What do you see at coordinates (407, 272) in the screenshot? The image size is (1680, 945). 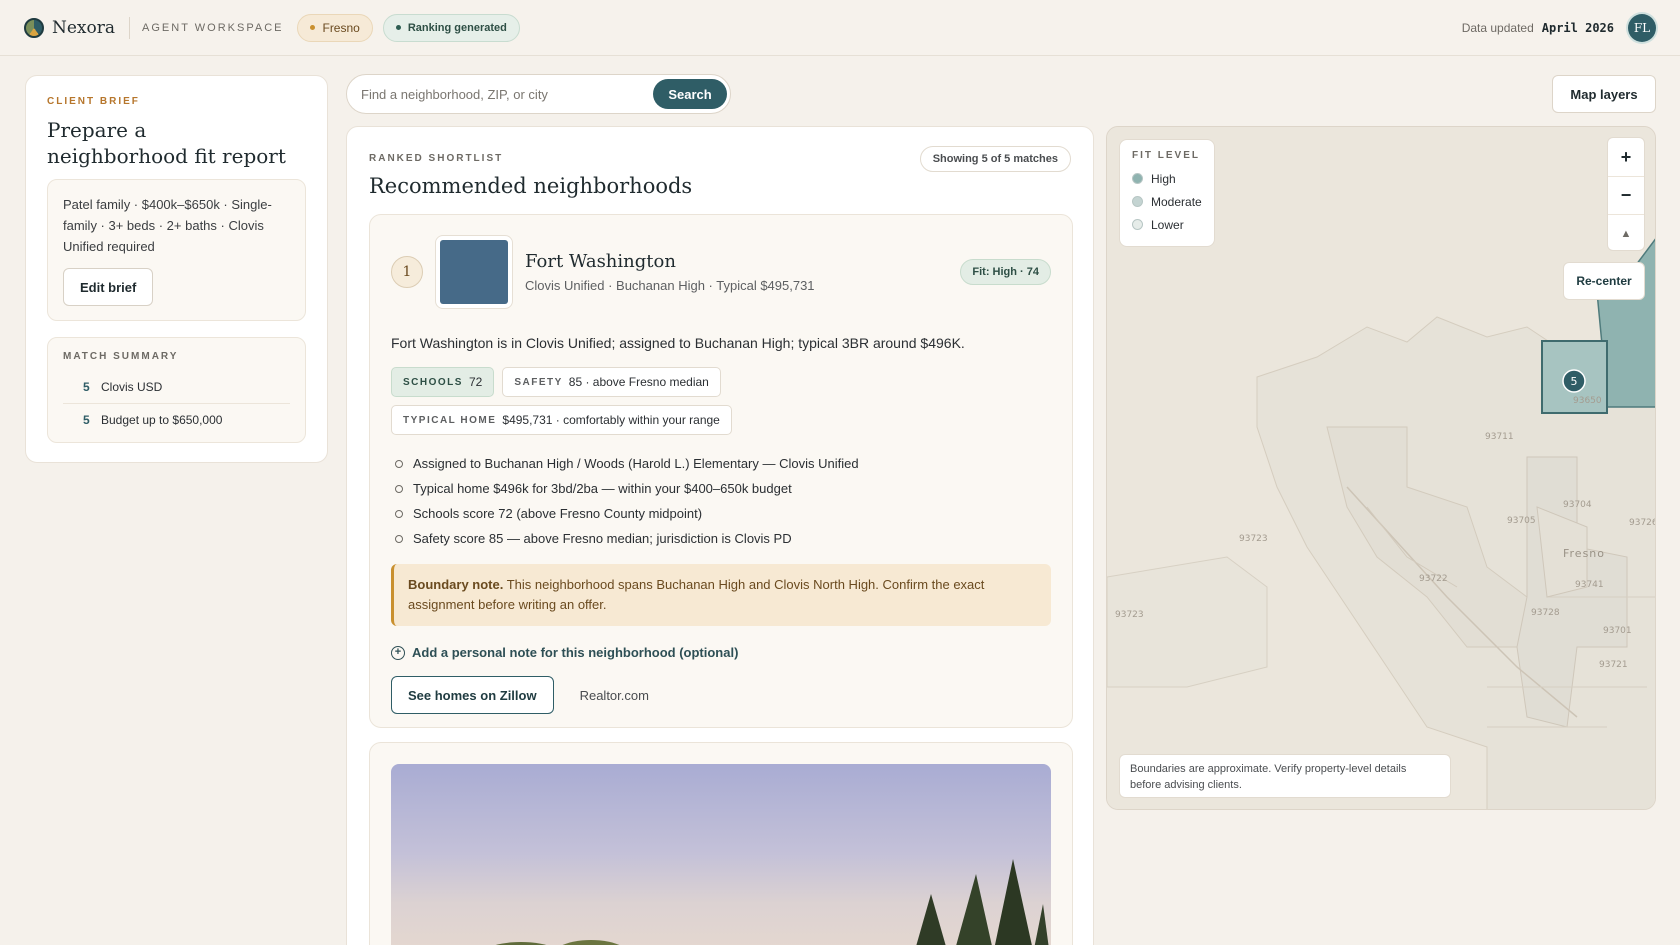 I see `rank-badge: 1` at bounding box center [407, 272].